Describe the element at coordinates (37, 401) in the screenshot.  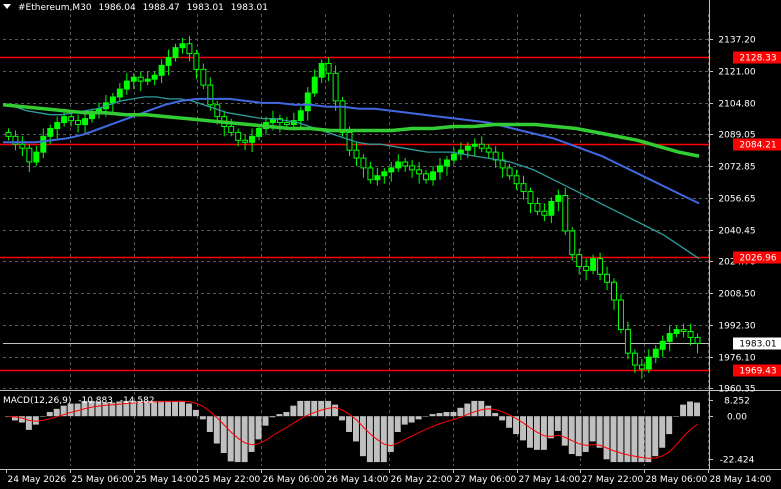
I see `macd-label: MACD(12,26,9)` at that location.